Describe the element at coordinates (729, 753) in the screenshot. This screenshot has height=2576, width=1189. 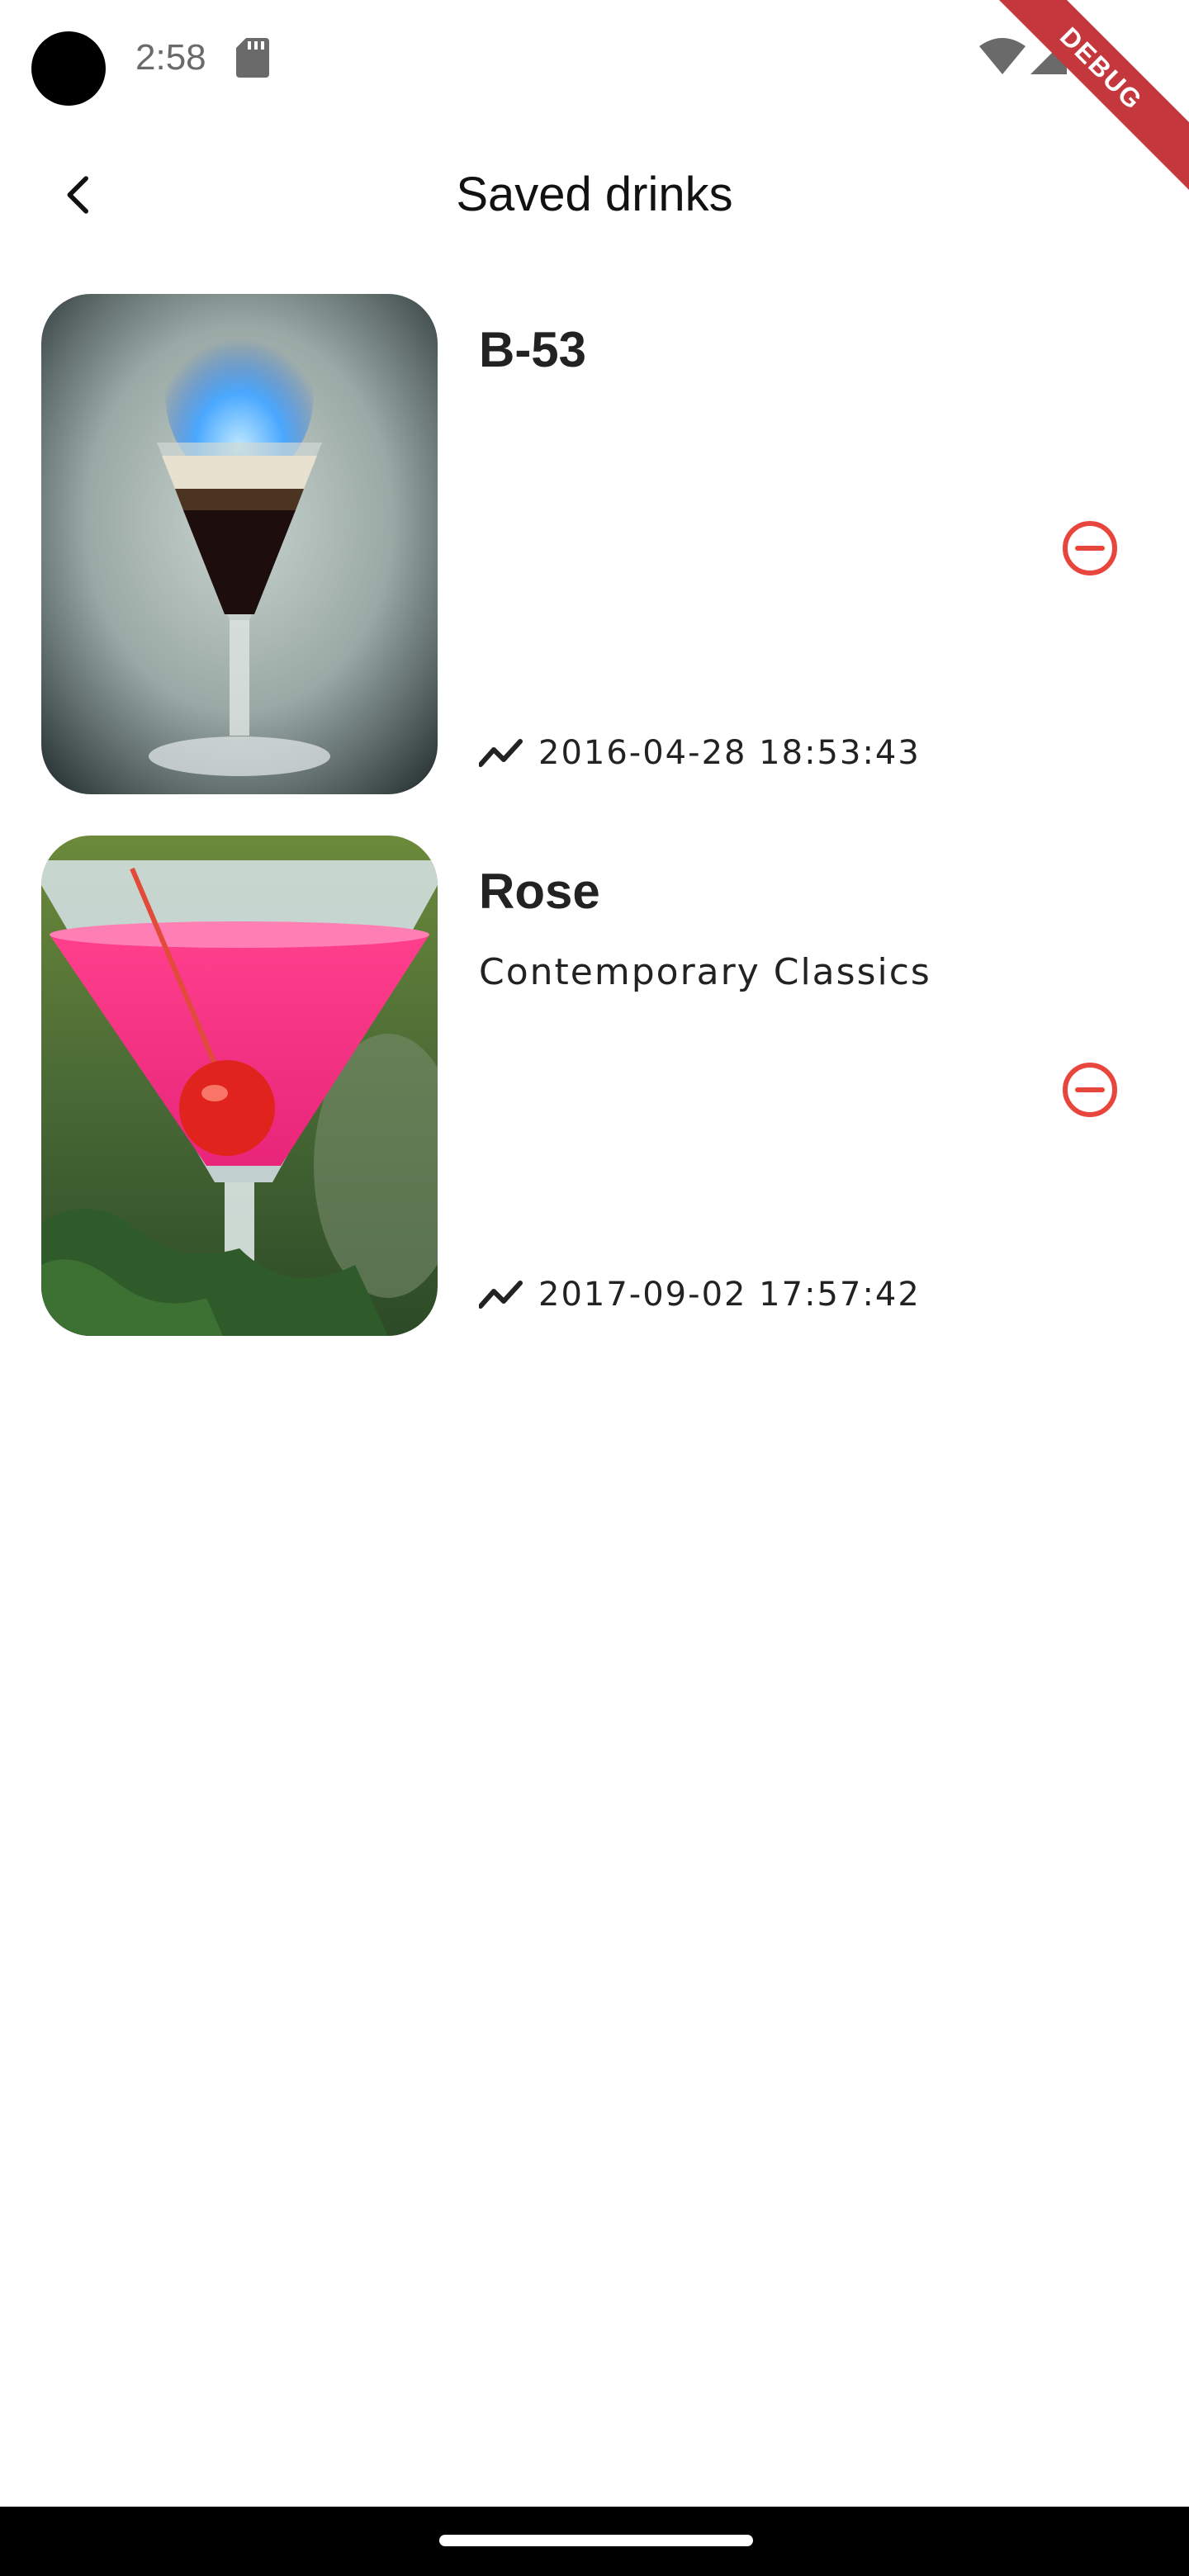
I see `drink-date: 2016-04-28 18:53:43` at that location.